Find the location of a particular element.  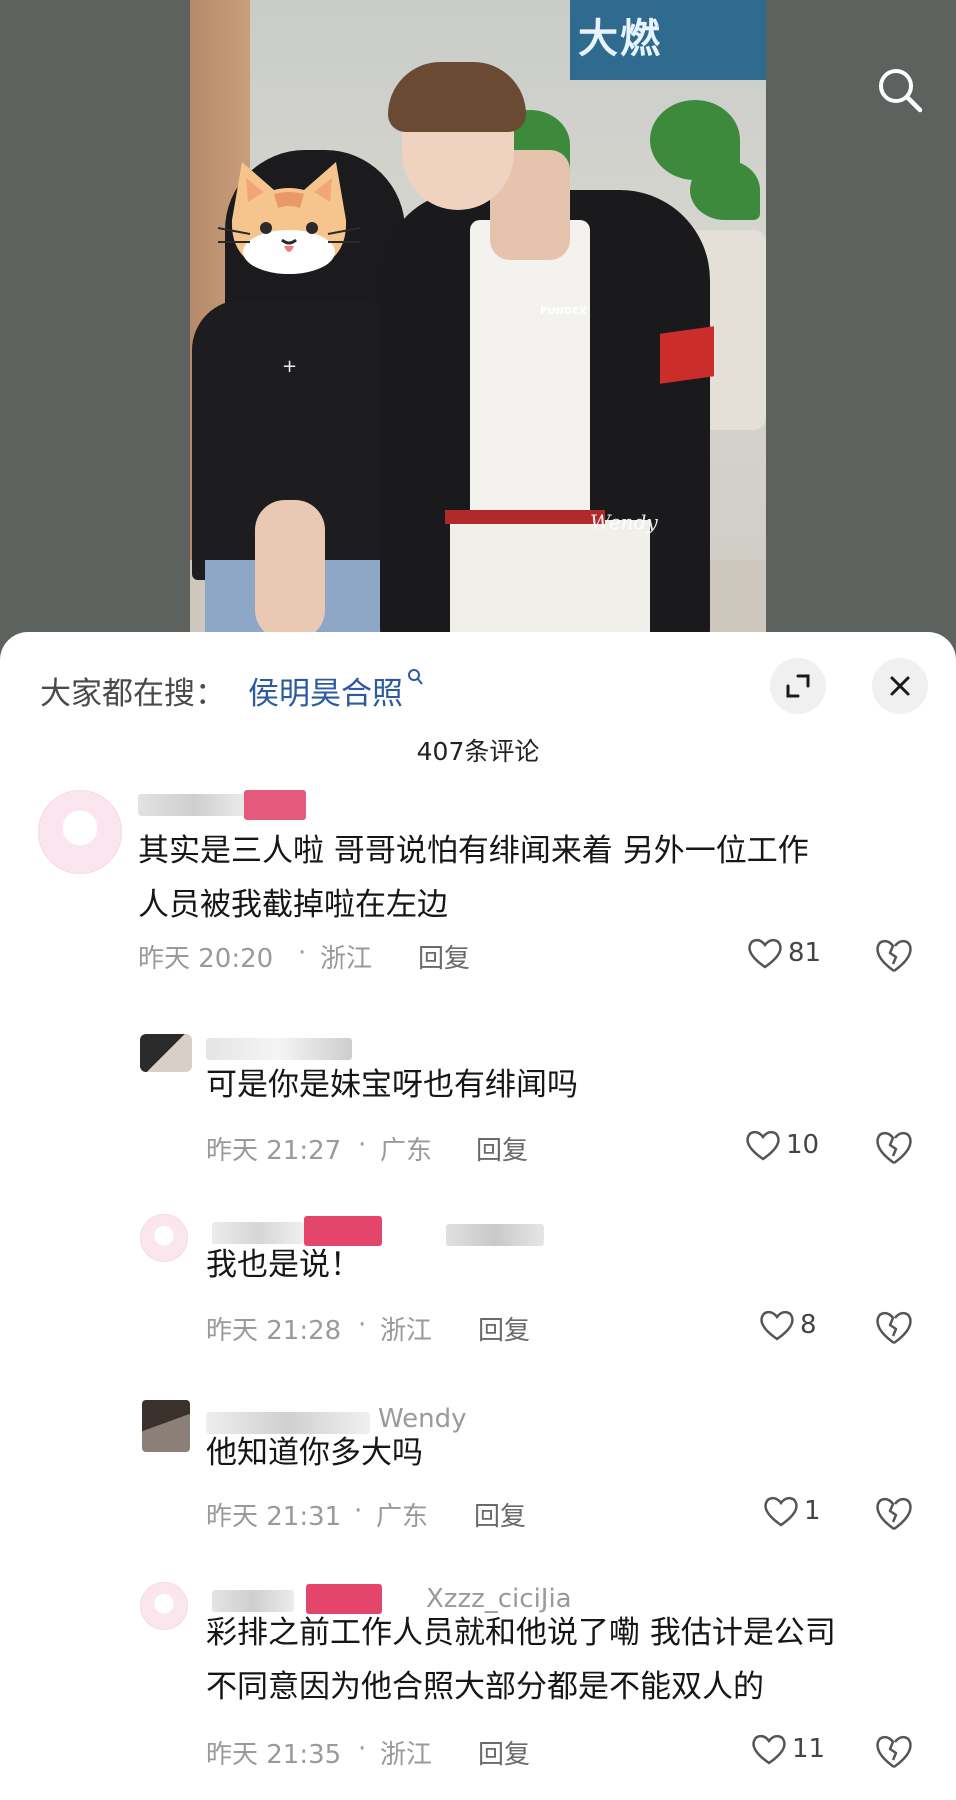

comment-line: 彩排之前工作人员就和他说了嘞 我估计是公司 is located at coordinates (521, 1633).